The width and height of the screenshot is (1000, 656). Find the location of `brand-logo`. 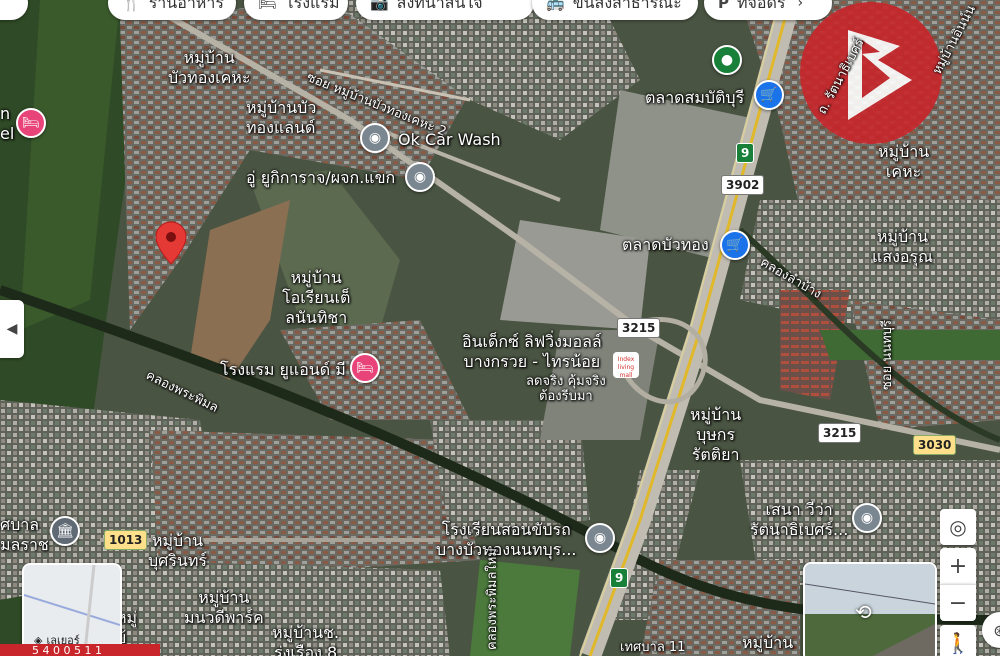

brand-logo is located at coordinates (871, 73).